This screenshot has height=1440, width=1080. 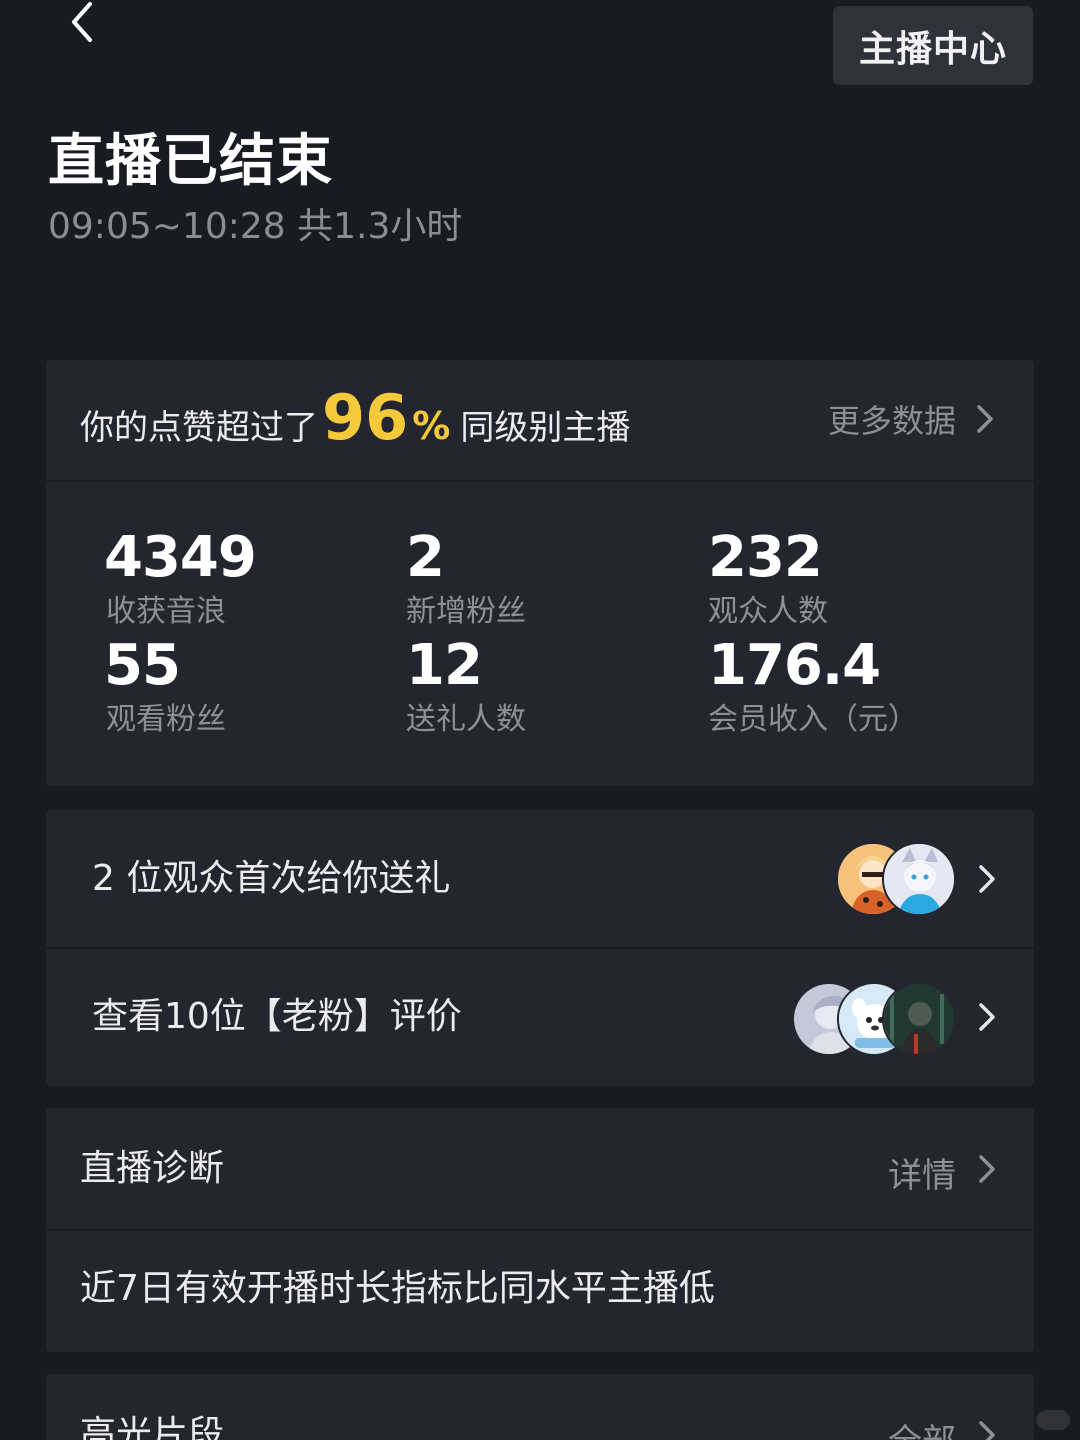 What do you see at coordinates (540, 1017) in the screenshot?
I see `fan-review-row: 查看10位【老粉】评价` at bounding box center [540, 1017].